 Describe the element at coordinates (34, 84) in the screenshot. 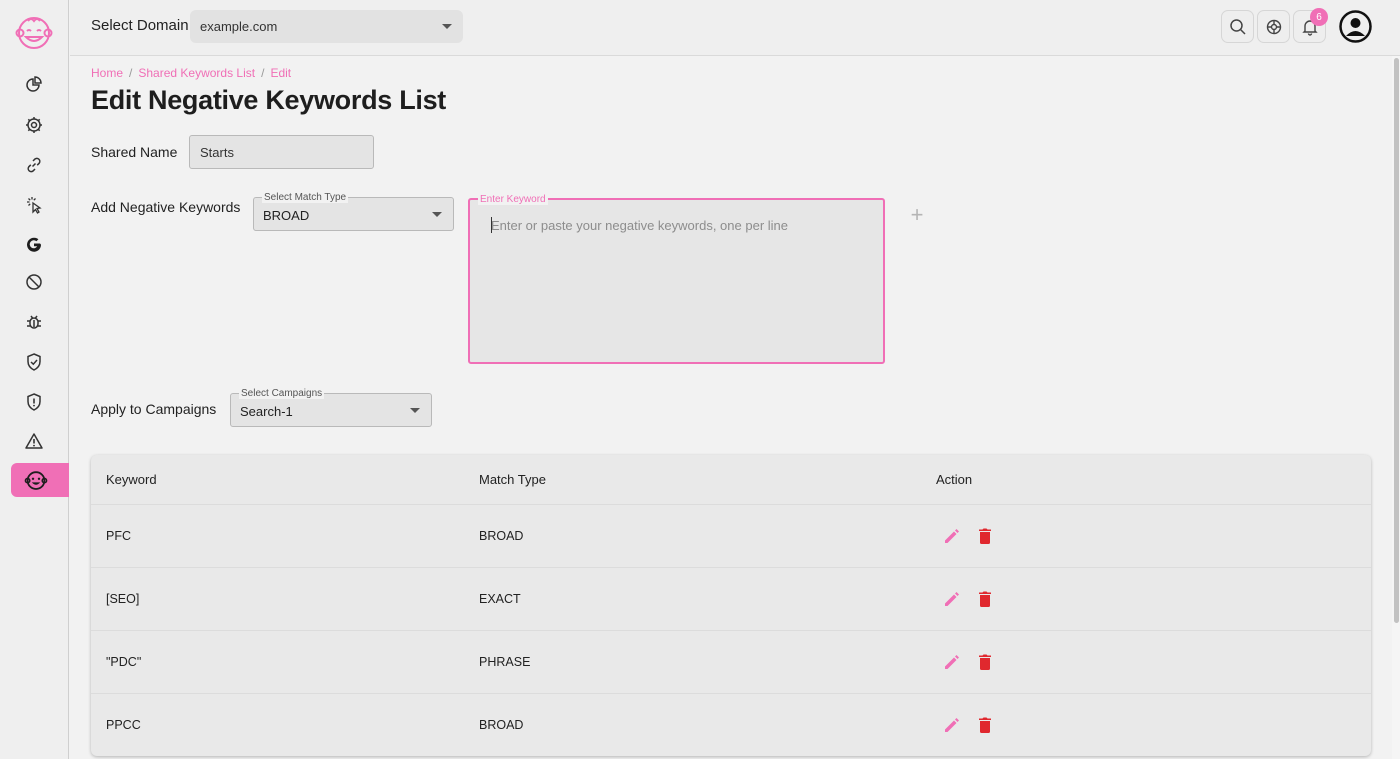

I see `pie-chart-icon` at that location.